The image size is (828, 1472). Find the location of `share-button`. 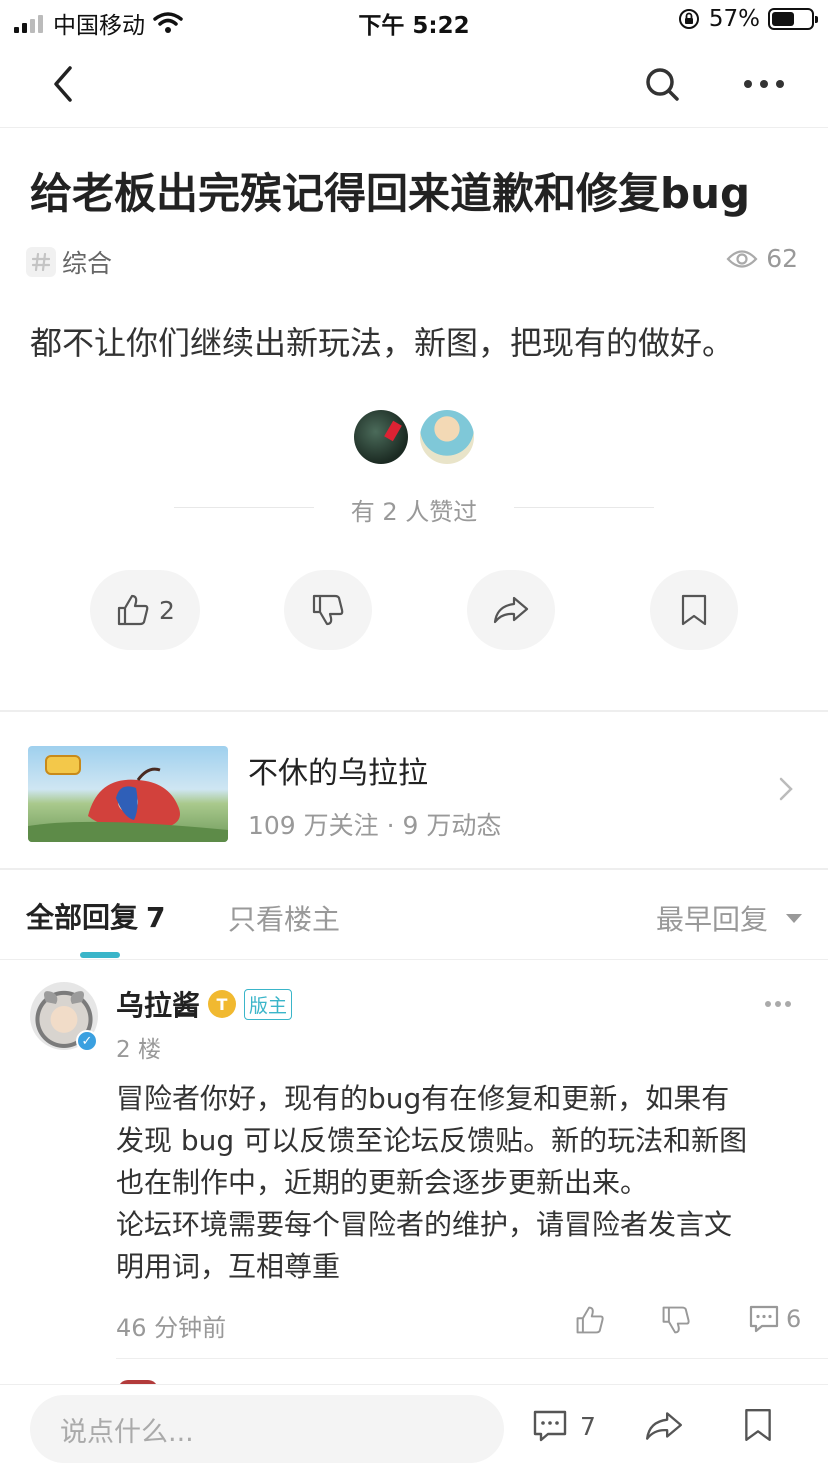

share-button is located at coordinates (511, 610).